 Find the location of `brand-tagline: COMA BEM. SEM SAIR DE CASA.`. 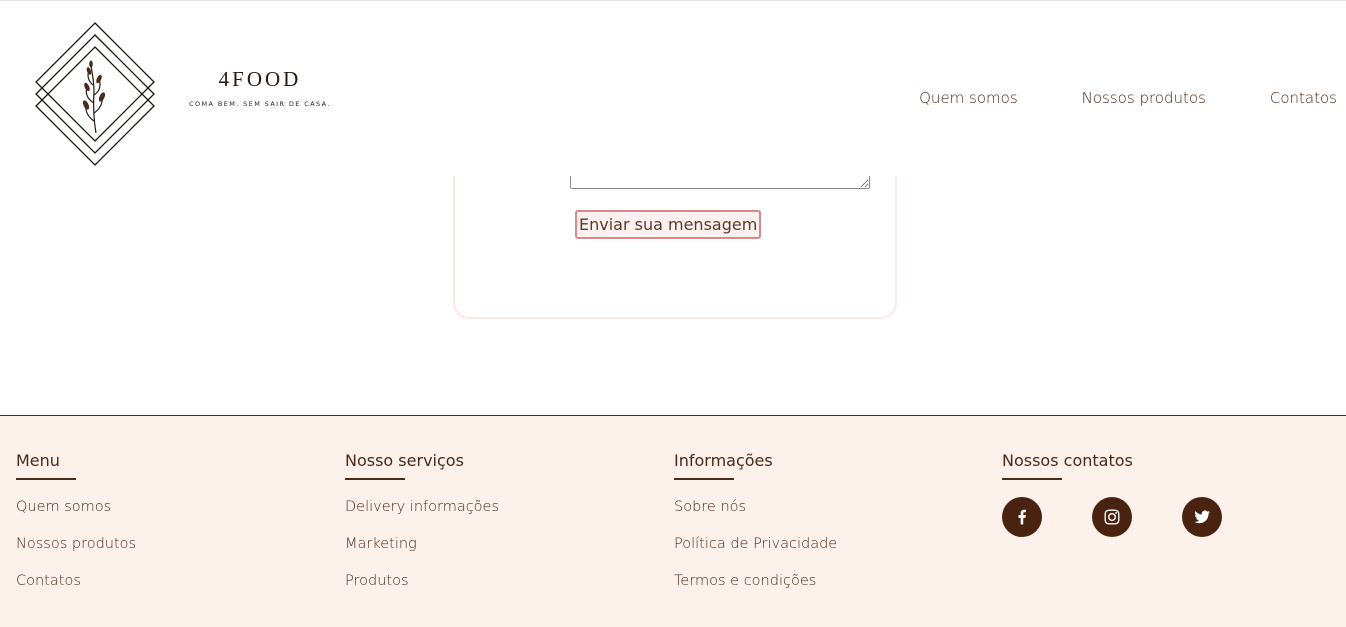

brand-tagline: COMA BEM. SEM SAIR DE CASA. is located at coordinates (260, 104).